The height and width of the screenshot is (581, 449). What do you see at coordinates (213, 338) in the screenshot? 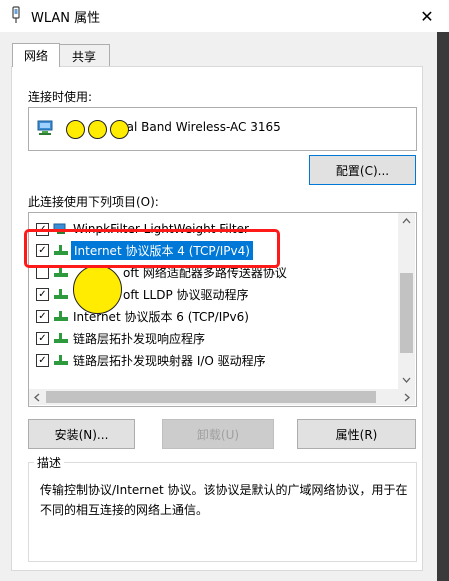
I see `list-item: ✓ 链路层拓扑发现响应程序` at bounding box center [213, 338].